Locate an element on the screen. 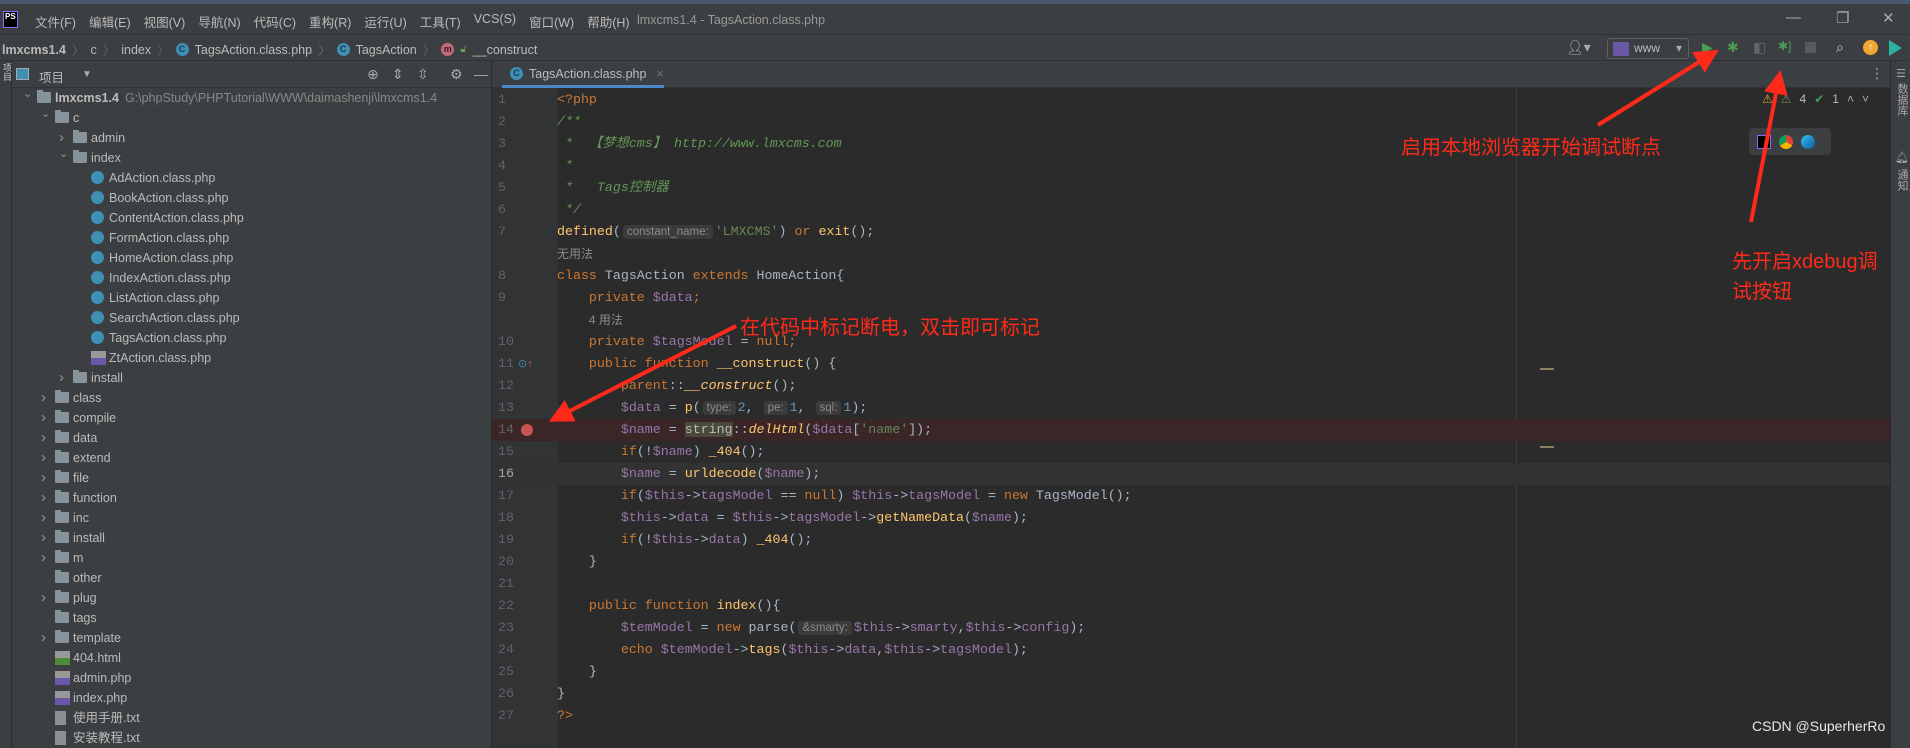 This screenshot has width=1910, height=748. annotation-xdebug-line1: 先开启xdebug调 is located at coordinates (1805, 262).